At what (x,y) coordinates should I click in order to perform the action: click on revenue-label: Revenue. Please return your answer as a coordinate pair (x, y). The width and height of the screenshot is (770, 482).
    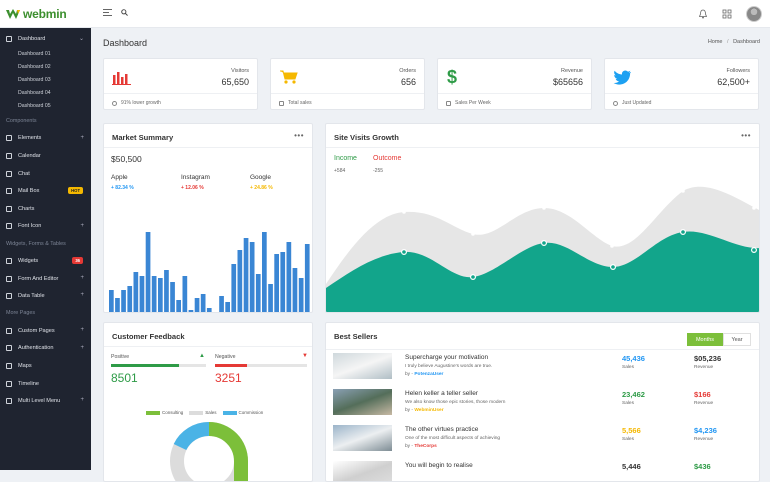
    Looking at the image, I should click on (704, 367).